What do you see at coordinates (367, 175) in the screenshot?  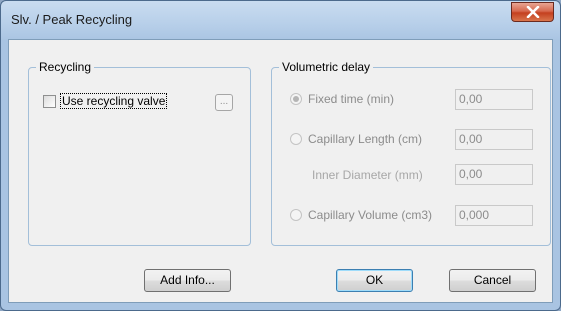 I see `inner-diameter-label: Inner Diameter (mm)` at bounding box center [367, 175].